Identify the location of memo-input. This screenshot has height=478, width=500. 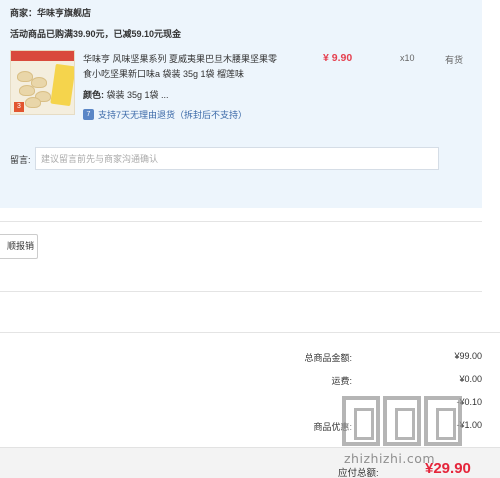
(237, 158).